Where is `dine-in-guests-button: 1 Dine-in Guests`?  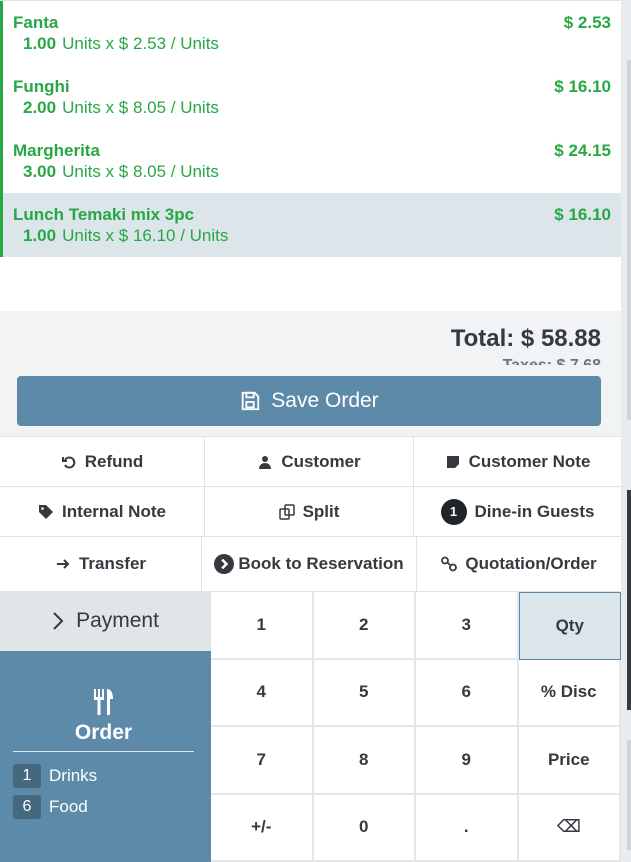 dine-in-guests-button: 1 Dine-in Guests is located at coordinates (517, 511).